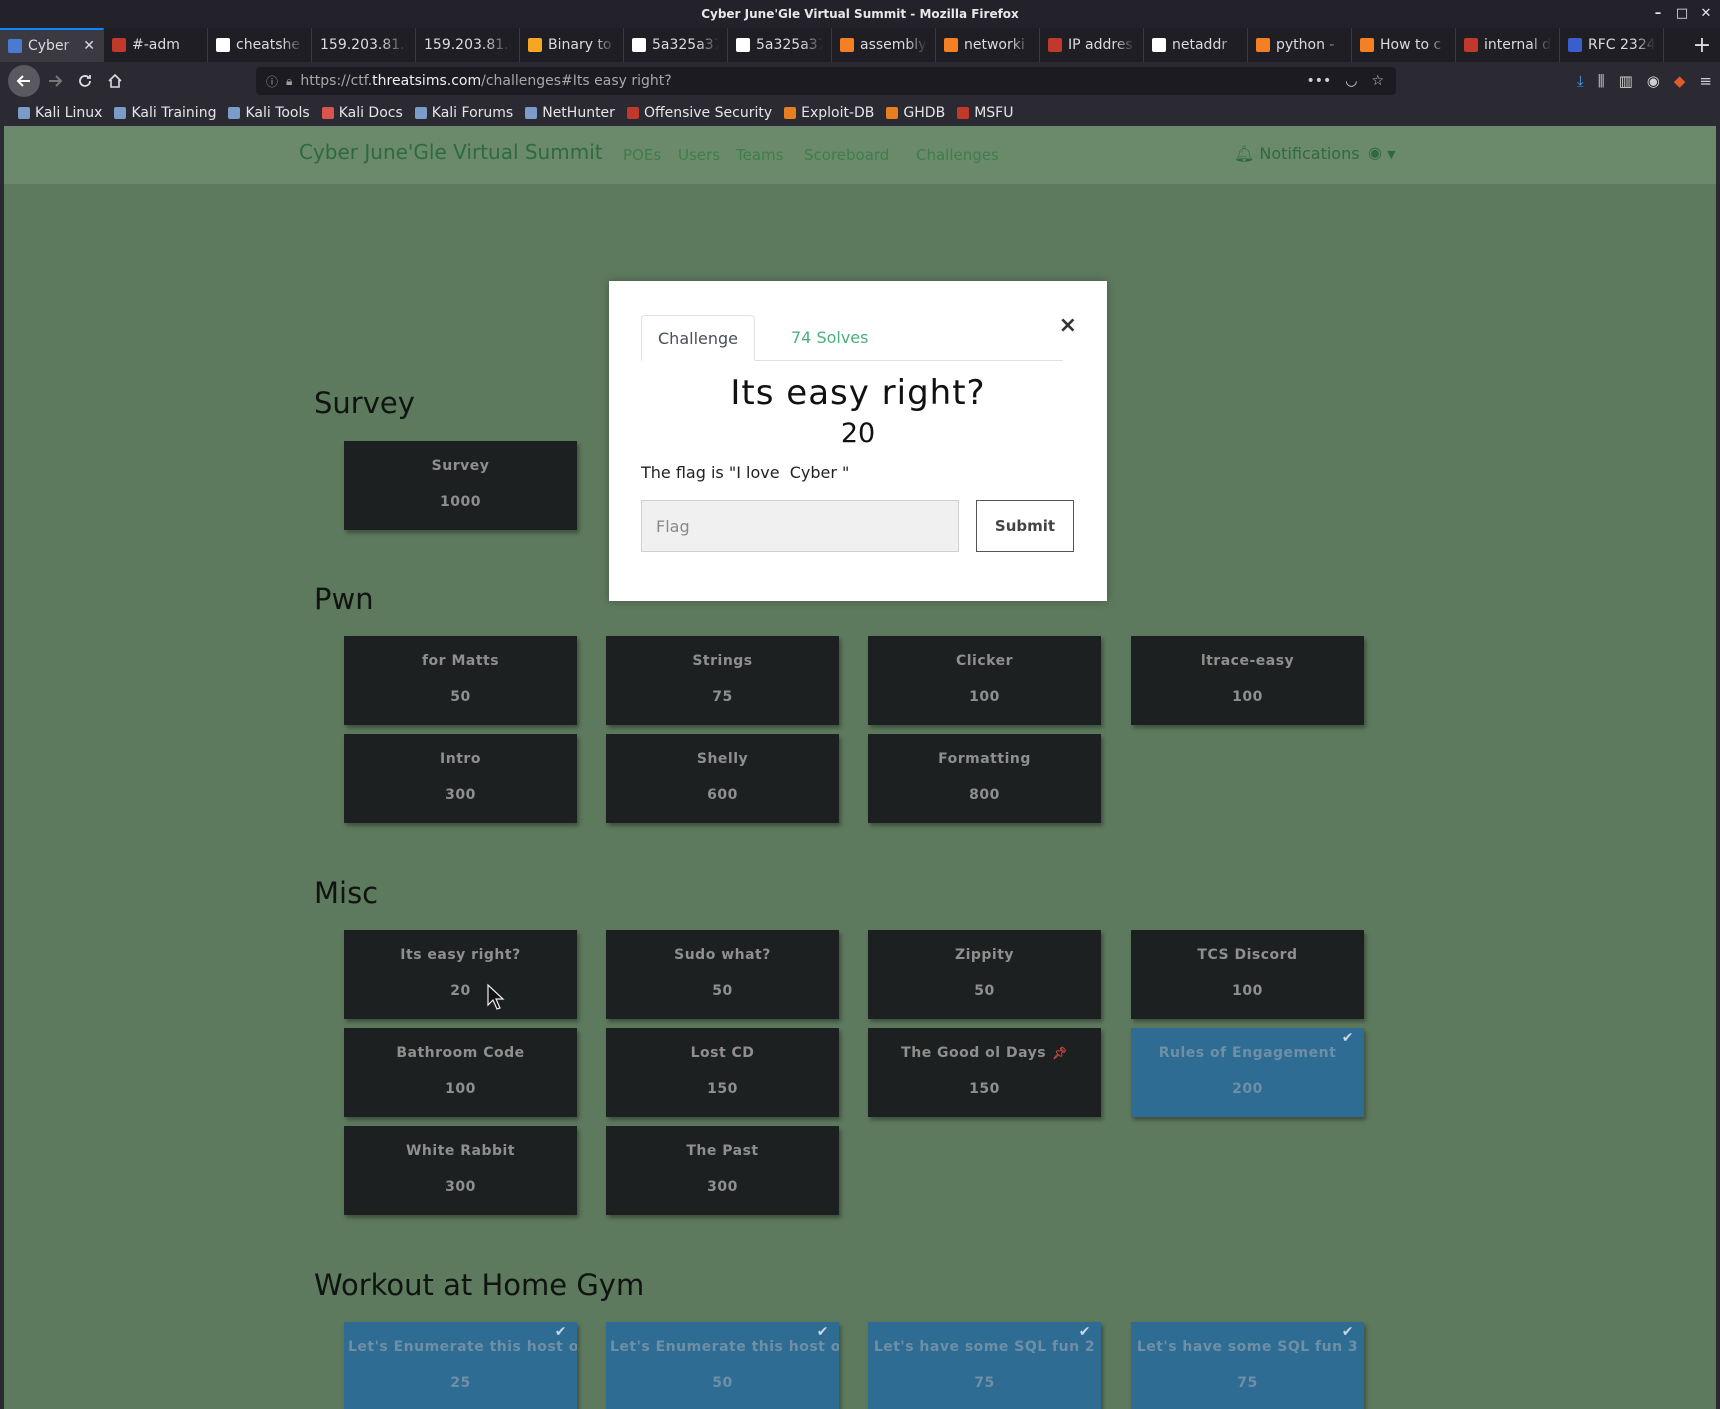 The width and height of the screenshot is (1720, 1409). I want to click on browser-tab: assembly, so click(884, 45).